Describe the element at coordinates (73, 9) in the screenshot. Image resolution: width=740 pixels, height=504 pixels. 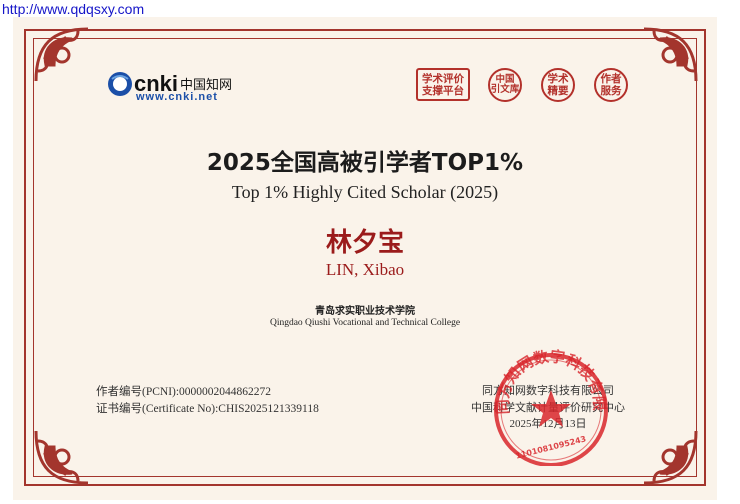
I see `url-text: http://www.qdqsxy.com` at that location.